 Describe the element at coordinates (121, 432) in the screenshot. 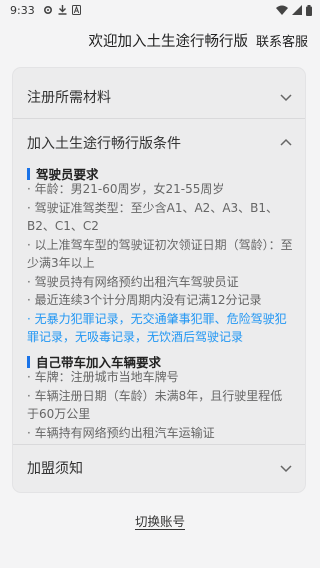

I see `vehicle-req-item: · 车辆持有网络预约出租汽车运输证` at that location.